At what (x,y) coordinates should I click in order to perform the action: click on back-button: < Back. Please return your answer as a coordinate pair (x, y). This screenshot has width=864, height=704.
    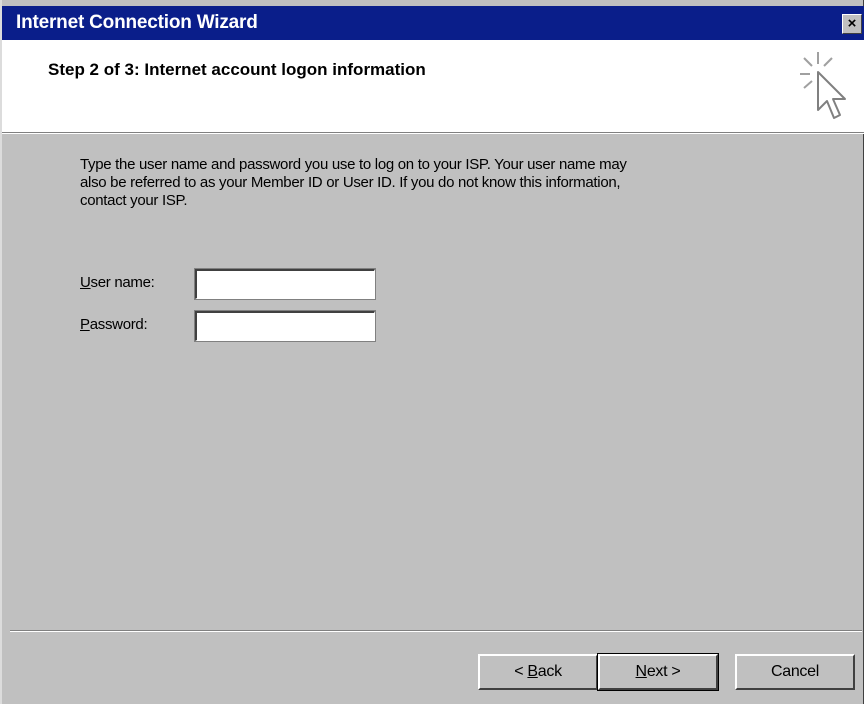
    Looking at the image, I should click on (538, 672).